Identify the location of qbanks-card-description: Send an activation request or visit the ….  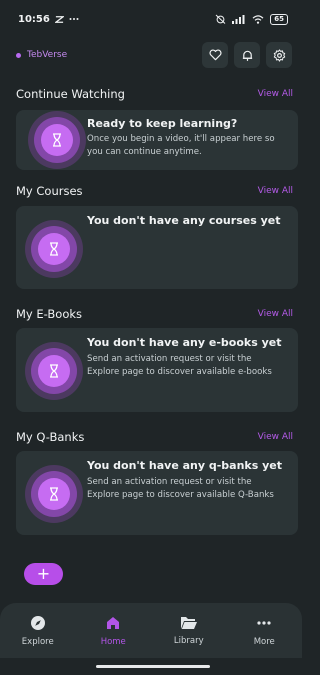
(180, 488).